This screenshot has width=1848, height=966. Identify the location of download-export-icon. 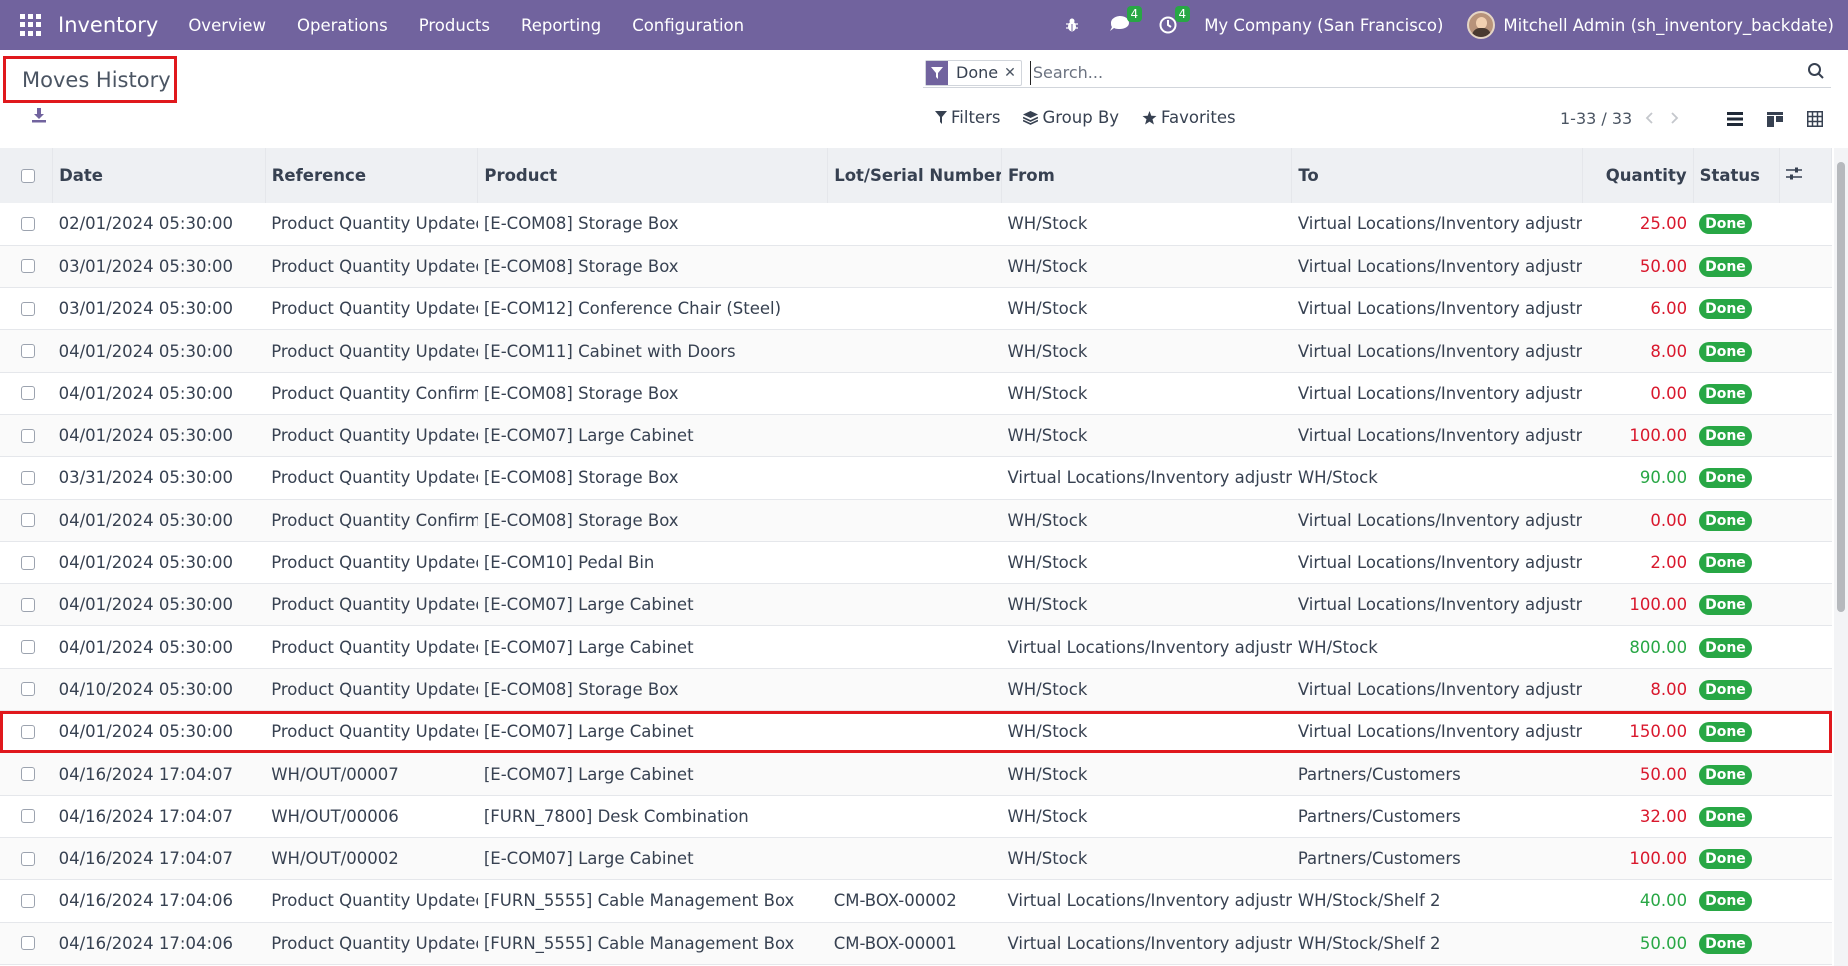
(39, 115).